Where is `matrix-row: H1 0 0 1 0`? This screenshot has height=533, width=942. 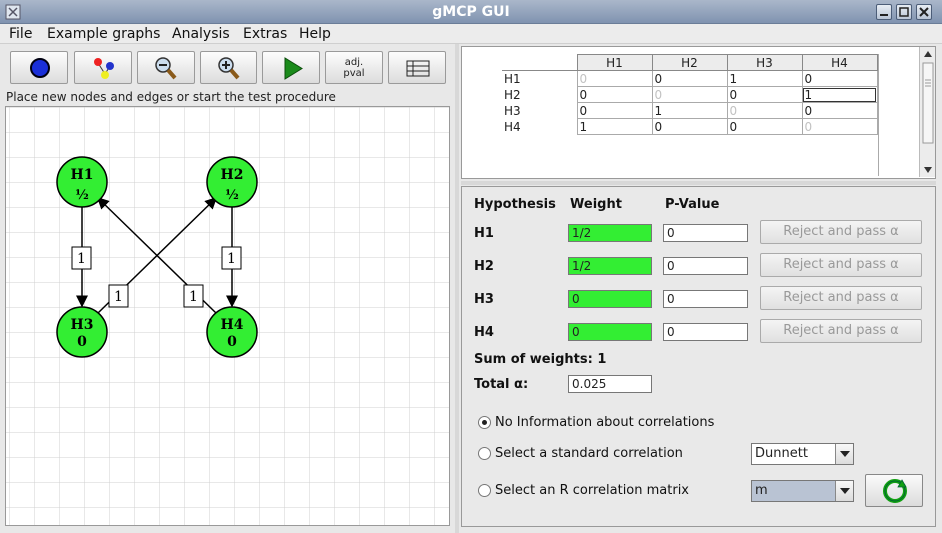
matrix-row: H1 0 0 1 0 is located at coordinates (690, 78).